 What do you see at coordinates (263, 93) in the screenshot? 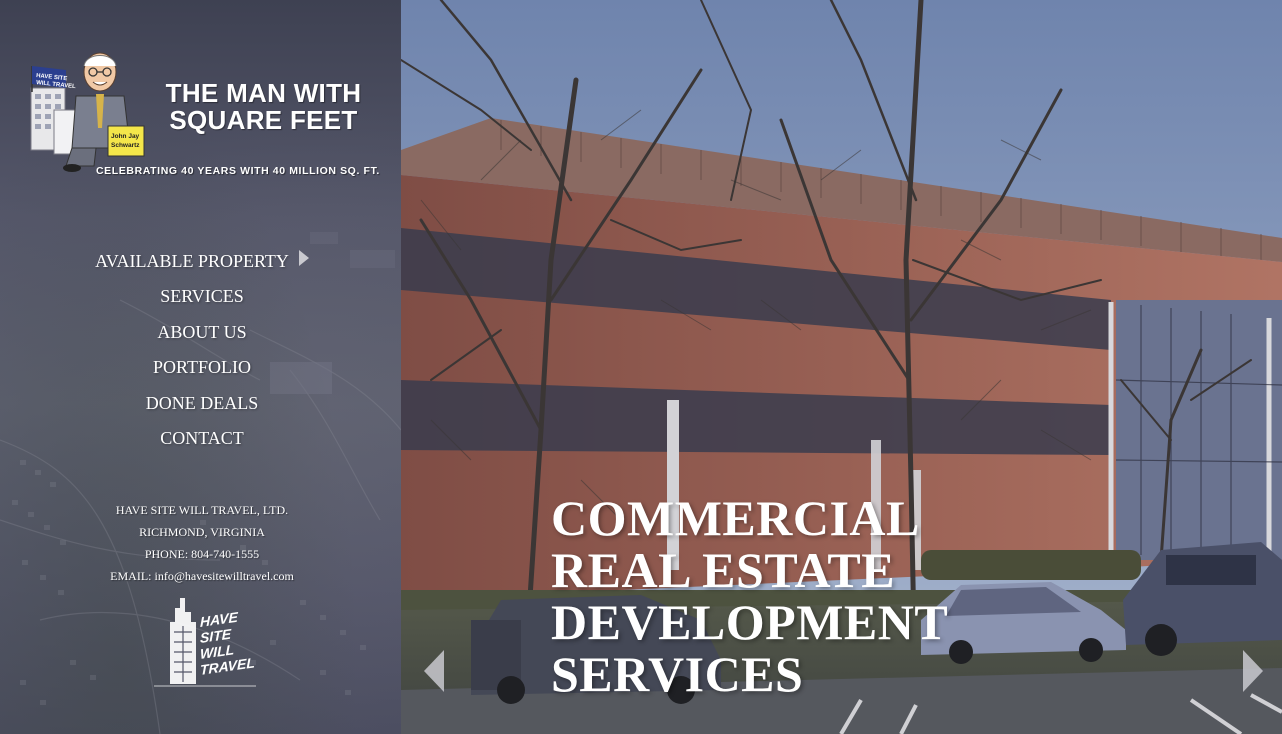
I see `logo-title-line1: THE MAN WITH` at bounding box center [263, 93].